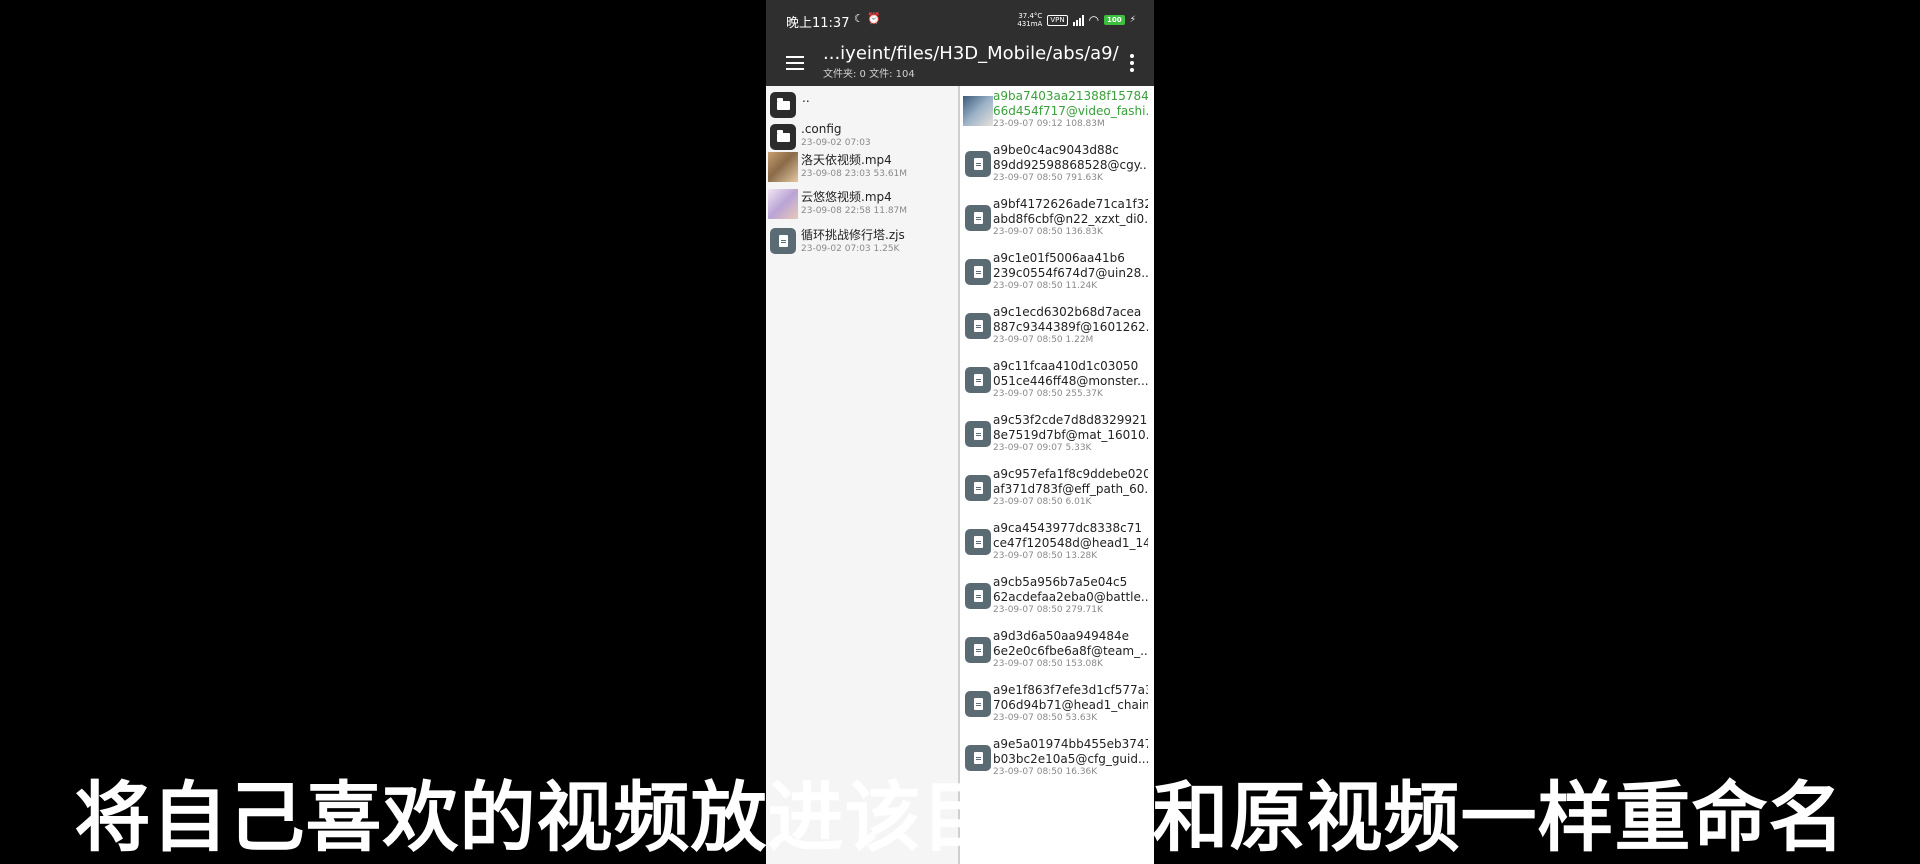  I want to click on file-name: .config, so click(821, 129).